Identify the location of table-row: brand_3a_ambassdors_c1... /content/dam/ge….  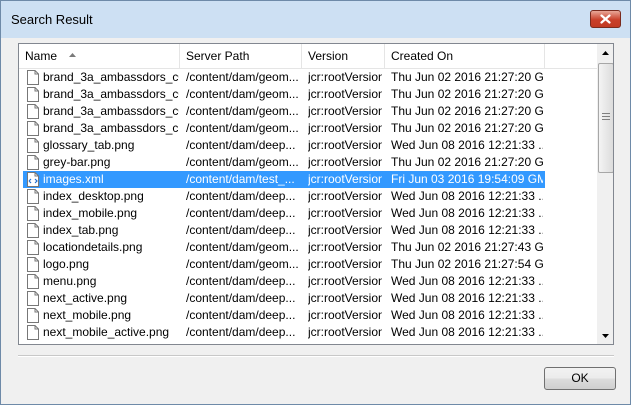
(308, 128).